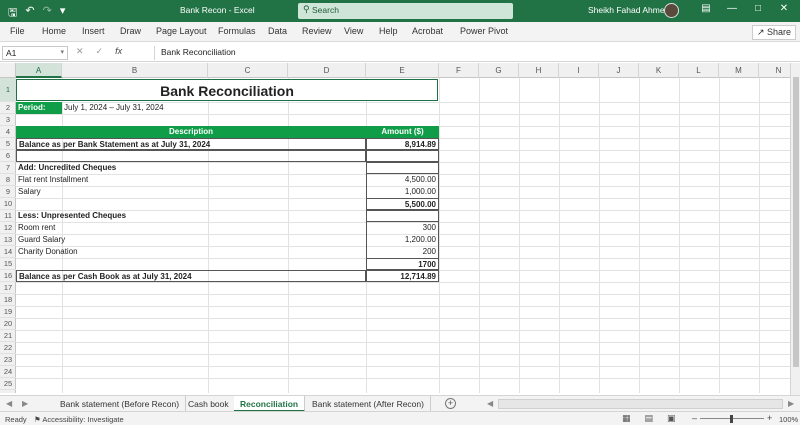 This screenshot has height=425, width=800. What do you see at coordinates (649, 418) in the screenshot?
I see `page-layout-view-icon: ▤` at bounding box center [649, 418].